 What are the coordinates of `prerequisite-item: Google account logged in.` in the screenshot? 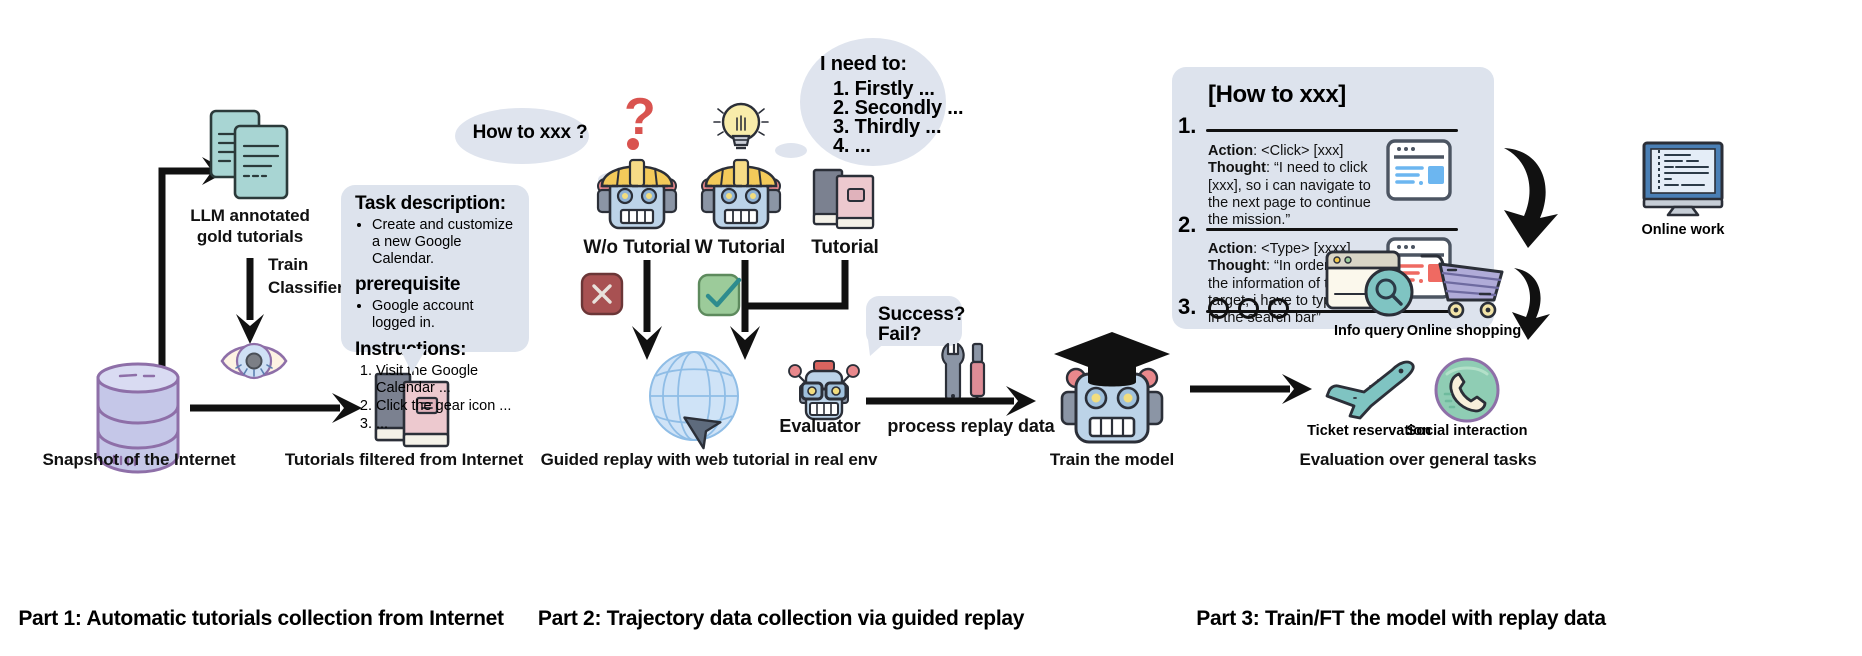 It's located at (445, 315).